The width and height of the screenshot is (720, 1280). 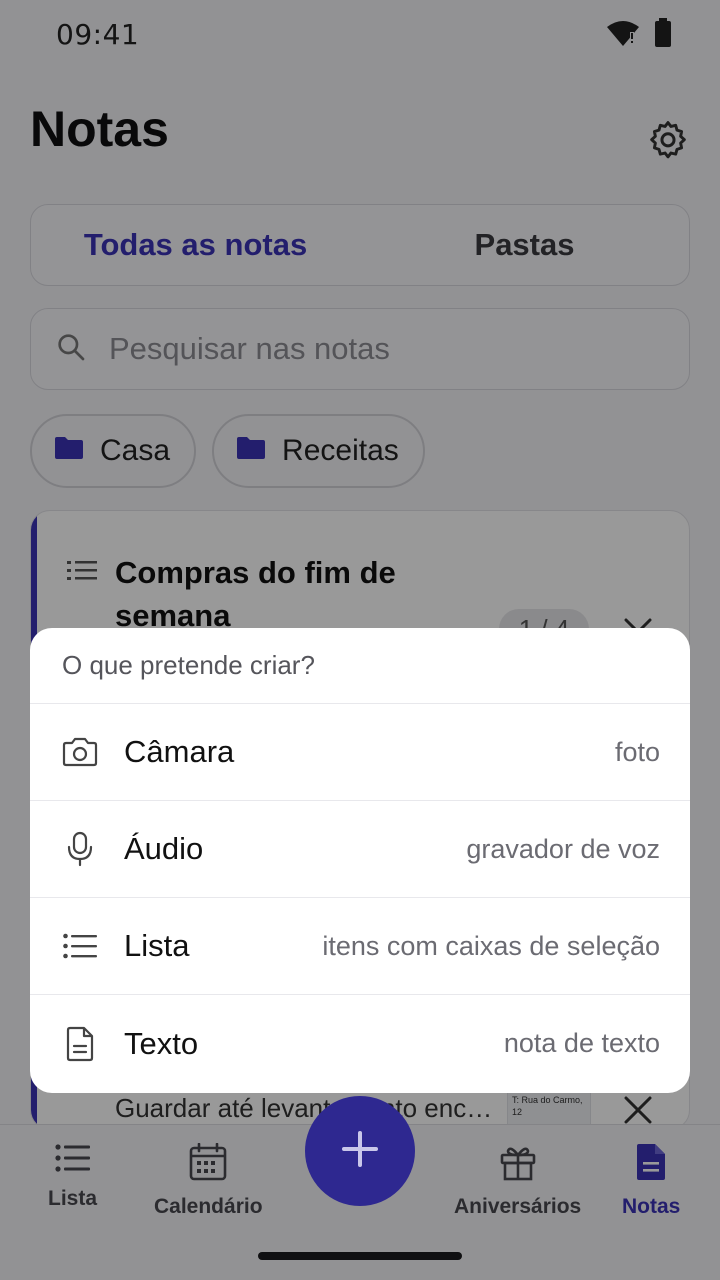 I want to click on create-option-camera: Câmara foto, so click(x=360, y=752).